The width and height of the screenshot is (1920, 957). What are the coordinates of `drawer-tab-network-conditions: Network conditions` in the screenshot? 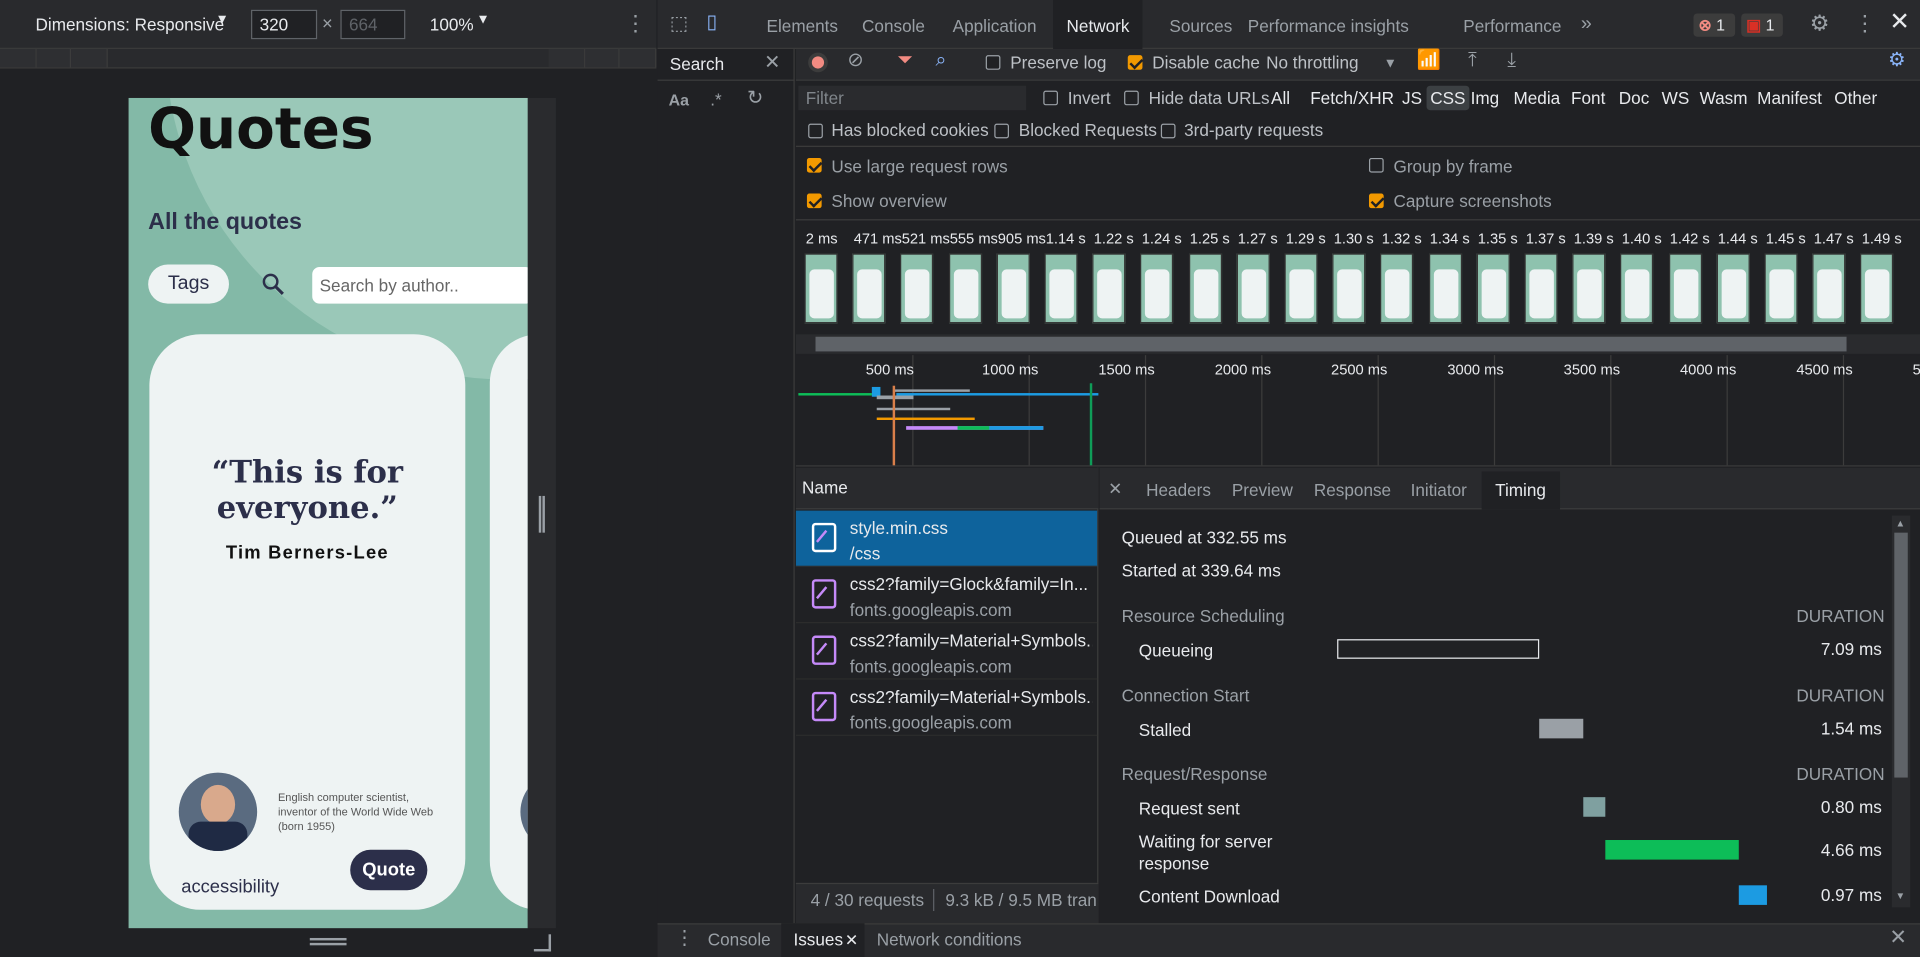 It's located at (949, 939).